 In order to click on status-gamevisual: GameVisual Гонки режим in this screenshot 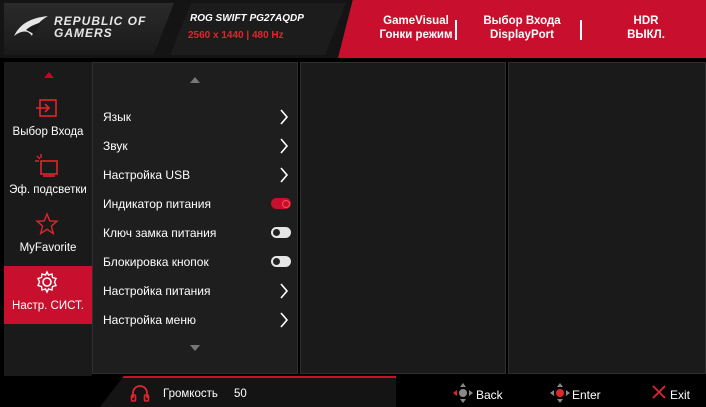, I will do `click(416, 28)`.